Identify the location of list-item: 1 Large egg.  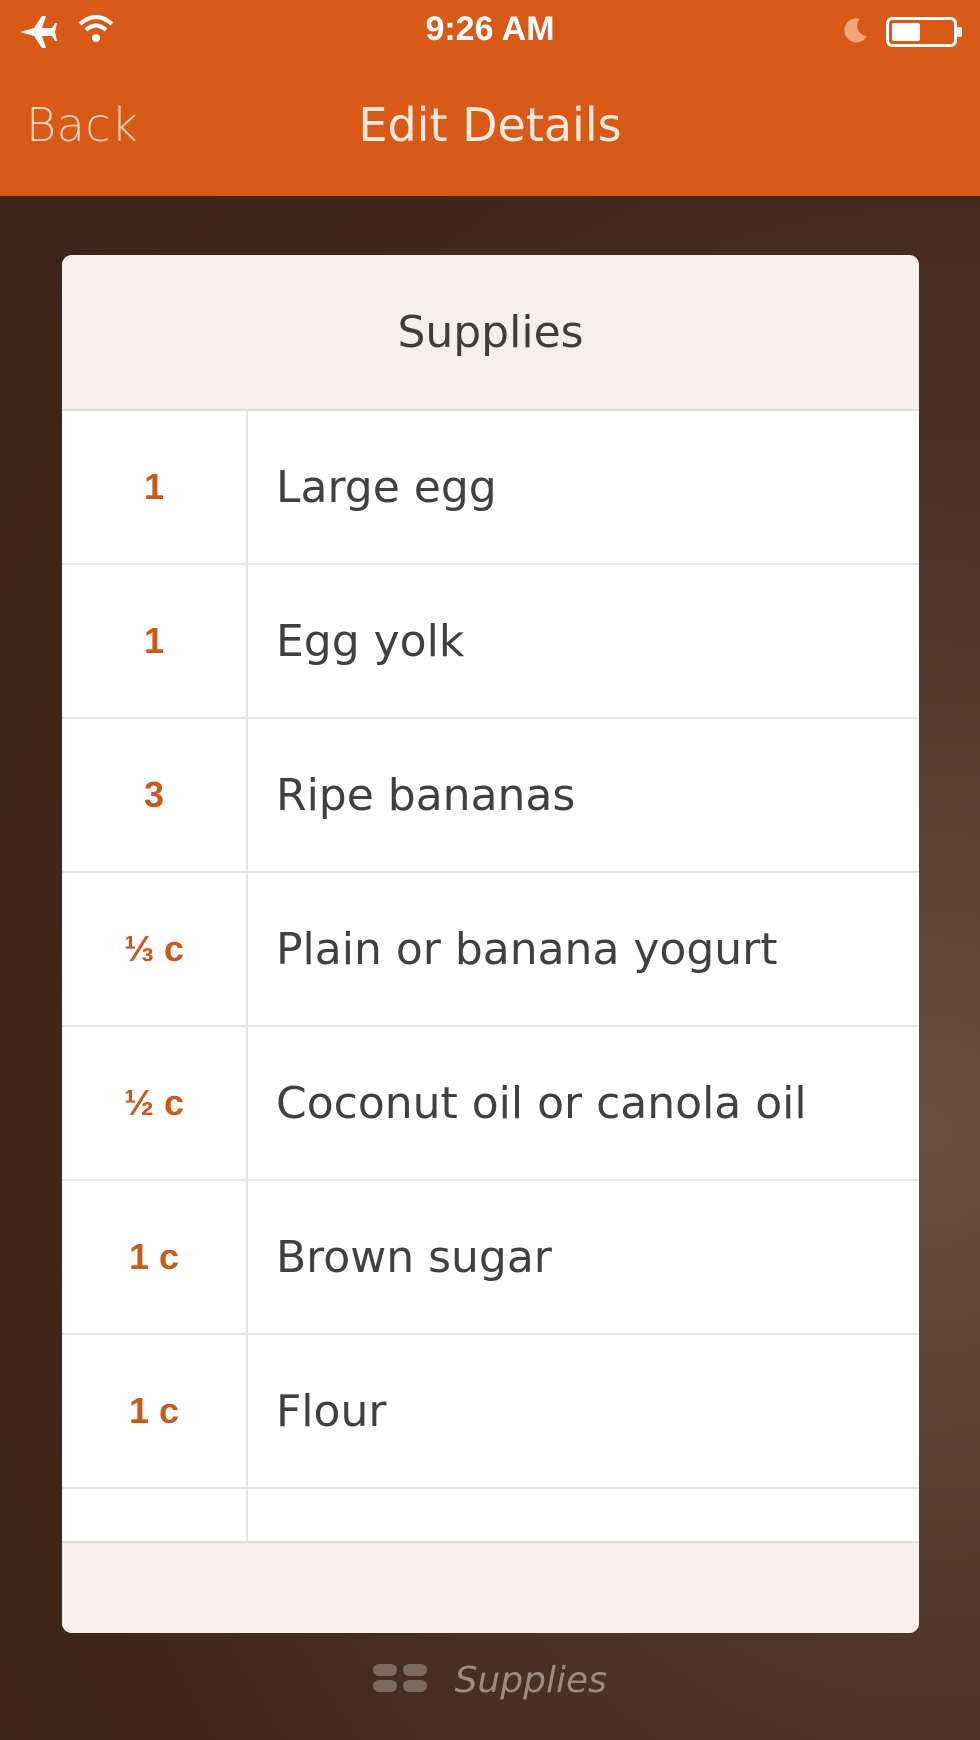
(490, 488).